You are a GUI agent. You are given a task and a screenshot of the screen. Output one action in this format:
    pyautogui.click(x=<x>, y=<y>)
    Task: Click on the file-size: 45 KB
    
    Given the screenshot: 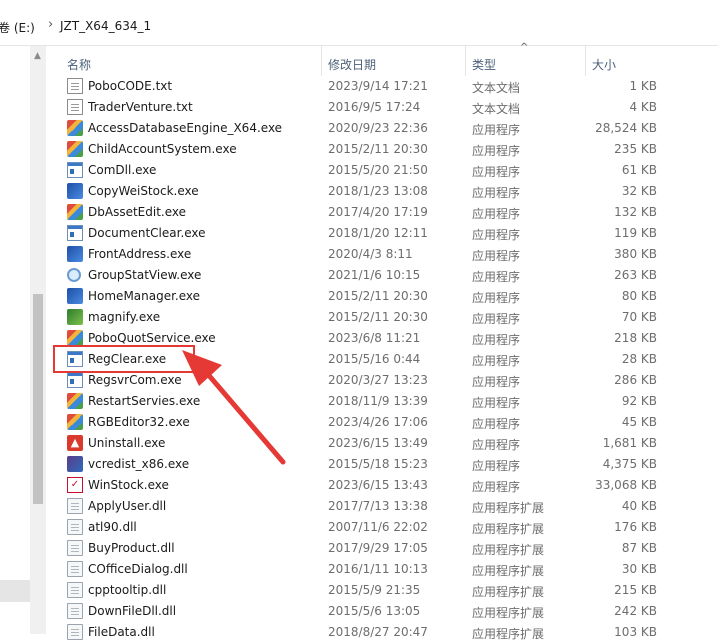 What is the action you would take?
    pyautogui.click(x=639, y=422)
    